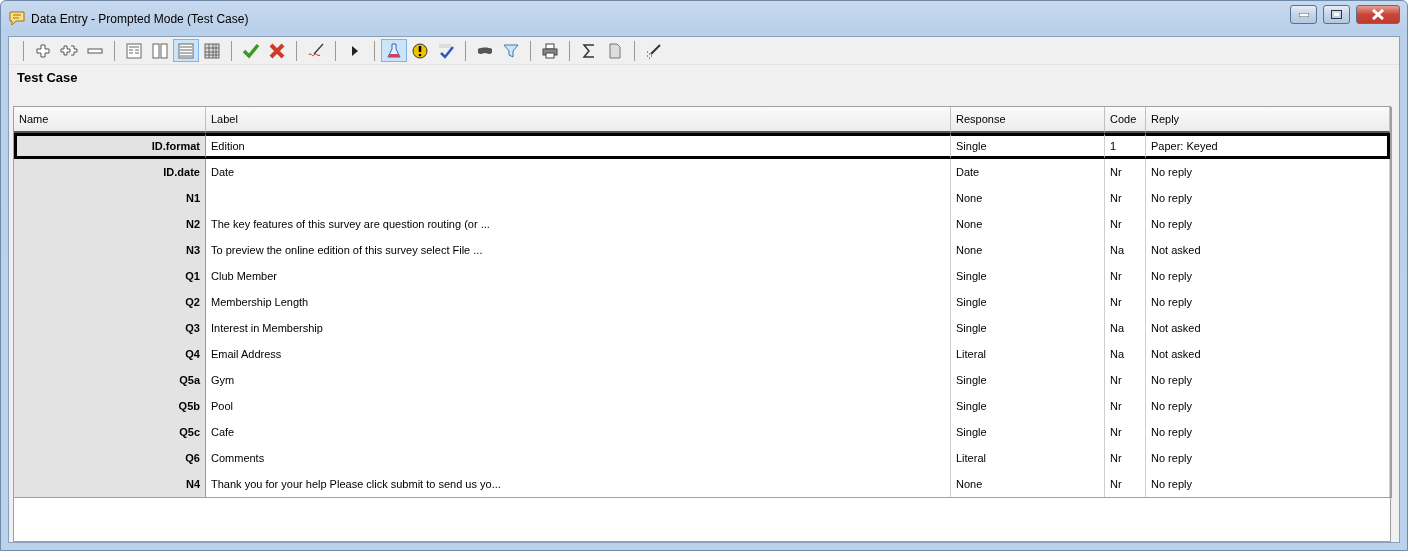 Image resolution: width=1408 pixels, height=551 pixels. What do you see at coordinates (511, 50) in the screenshot?
I see `filter-icon` at bounding box center [511, 50].